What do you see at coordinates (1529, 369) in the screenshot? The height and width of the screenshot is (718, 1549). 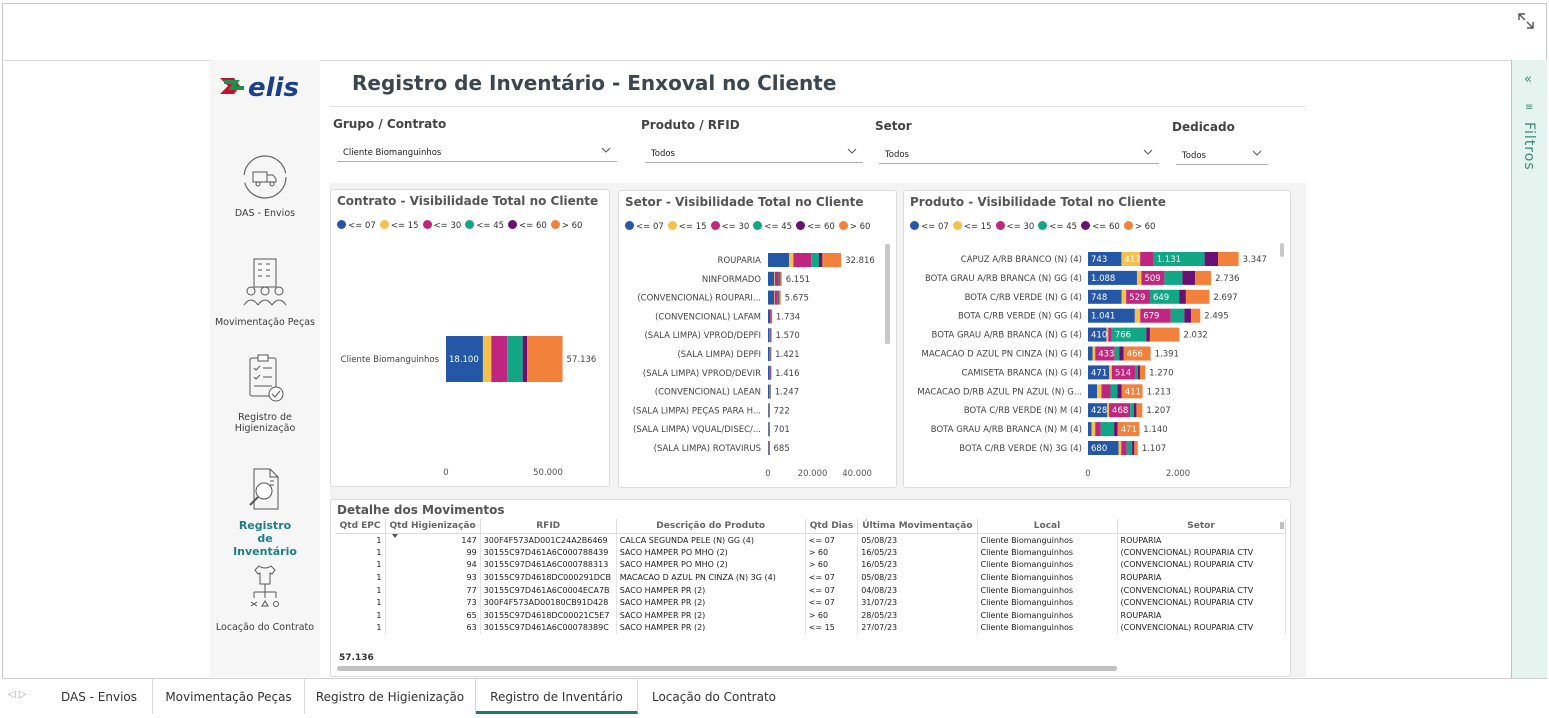 I see `filter-pane: « ≡ Filtros` at bounding box center [1529, 369].